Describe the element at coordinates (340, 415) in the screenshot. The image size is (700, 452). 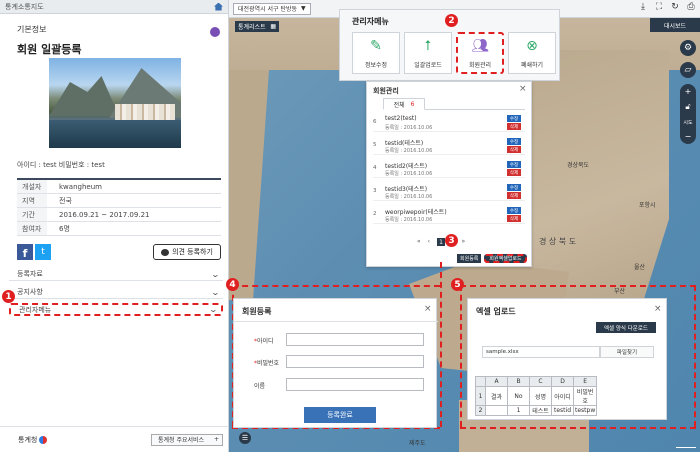
I see `register-submit-button: 등록완료` at that location.